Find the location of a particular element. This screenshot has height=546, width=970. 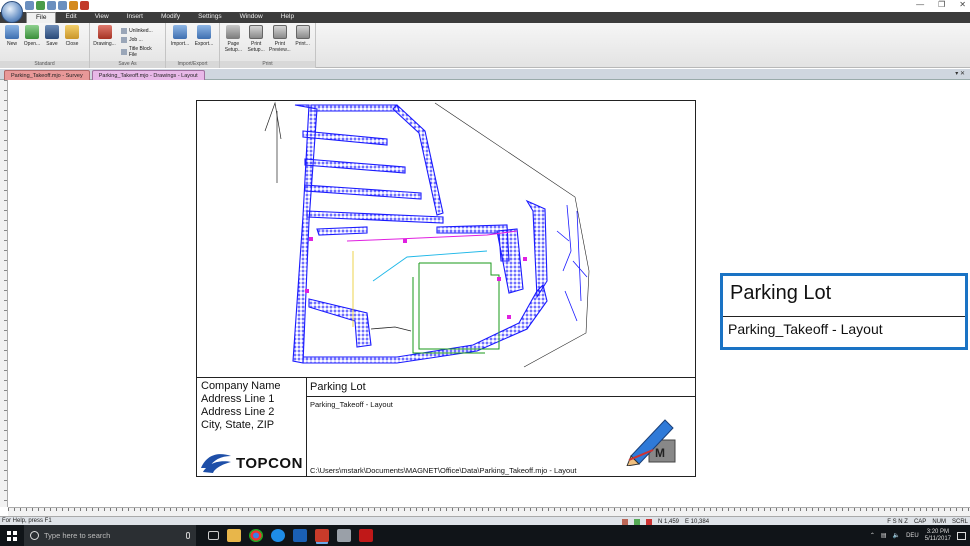

address-line-1: Address Line 1 is located at coordinates (238, 399).